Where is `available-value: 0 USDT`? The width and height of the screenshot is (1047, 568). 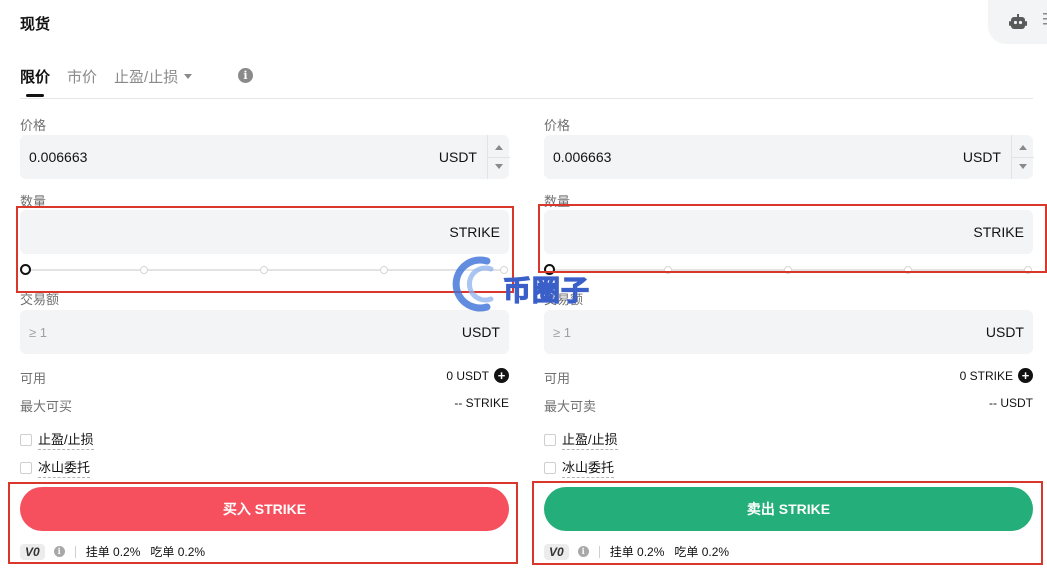 available-value: 0 USDT is located at coordinates (467, 375).